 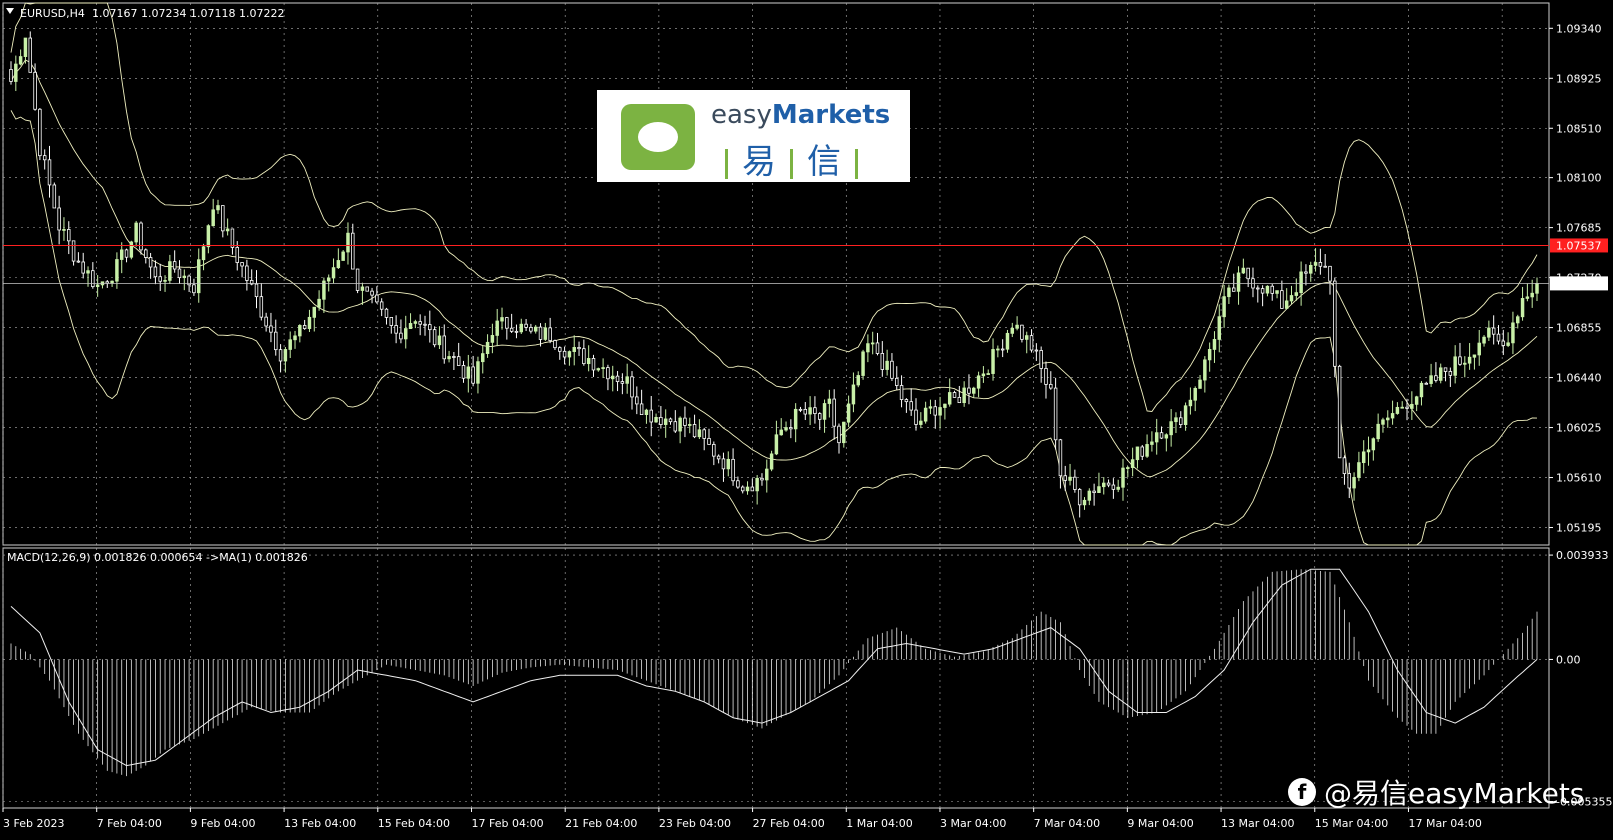 What do you see at coordinates (320, 823) in the screenshot?
I see `x-tick-label: 13 Feb 04:00` at bounding box center [320, 823].